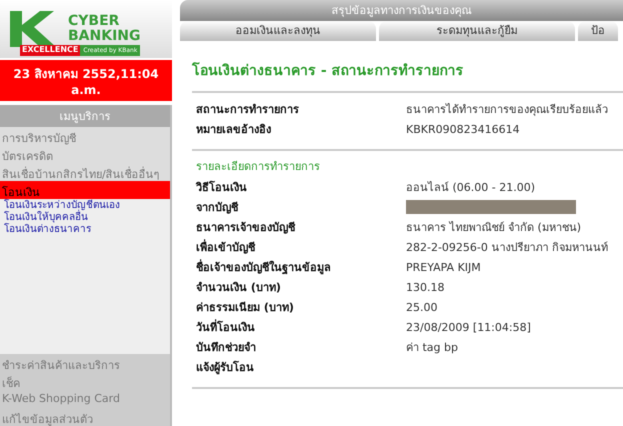  I want to click on summary-tab: สรุปข้อมูลทางการเงินของคุณ, so click(401, 10).